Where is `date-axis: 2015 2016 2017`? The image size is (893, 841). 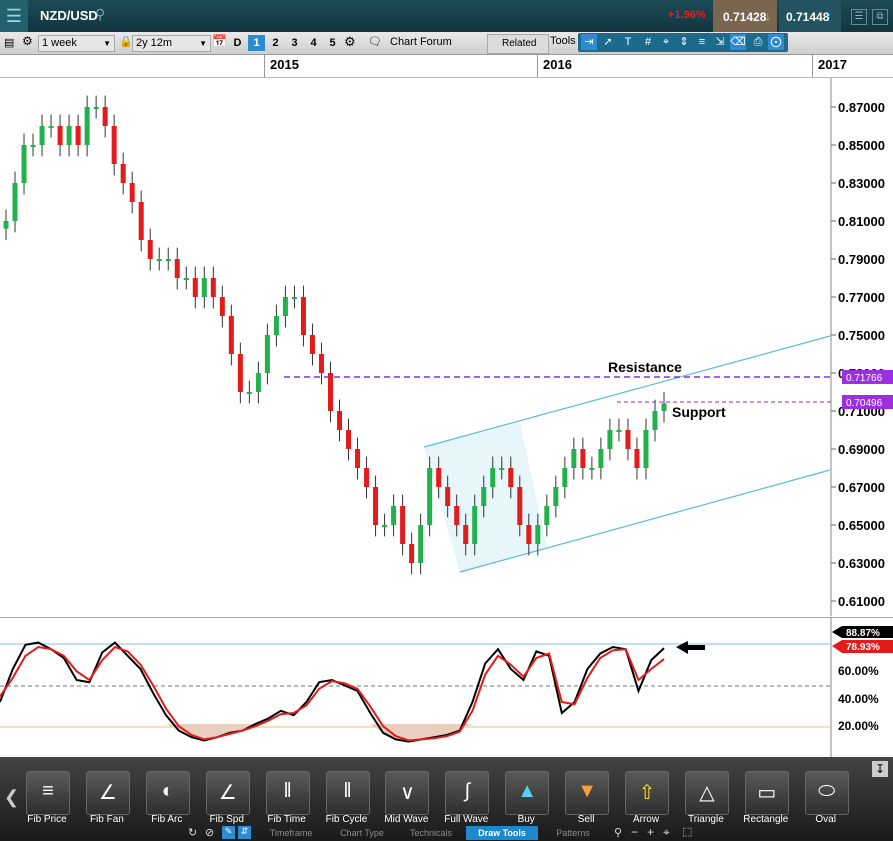
date-axis: 2015 2016 2017 is located at coordinates (446, 66).